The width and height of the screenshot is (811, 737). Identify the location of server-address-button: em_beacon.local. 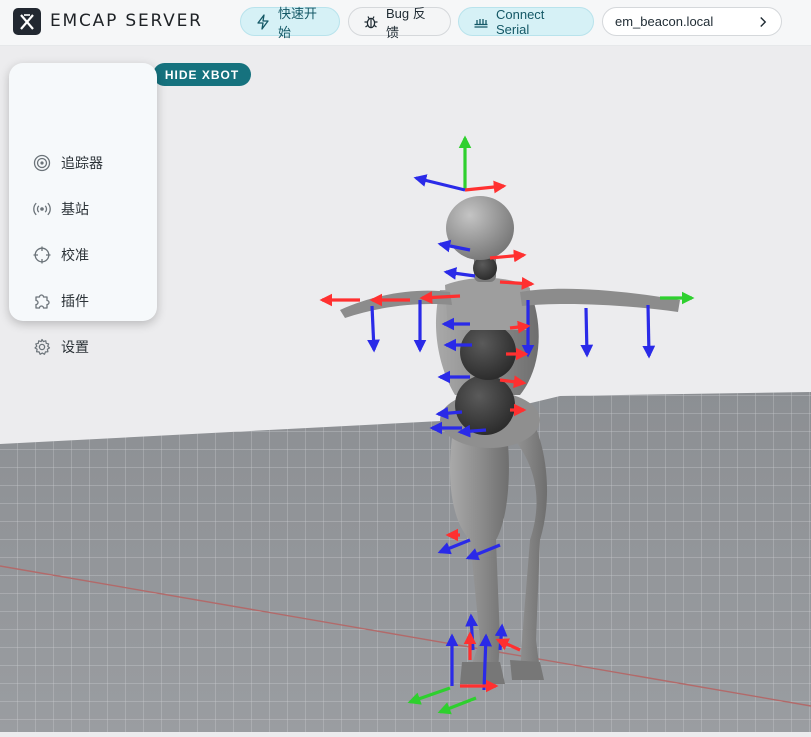
(692, 21).